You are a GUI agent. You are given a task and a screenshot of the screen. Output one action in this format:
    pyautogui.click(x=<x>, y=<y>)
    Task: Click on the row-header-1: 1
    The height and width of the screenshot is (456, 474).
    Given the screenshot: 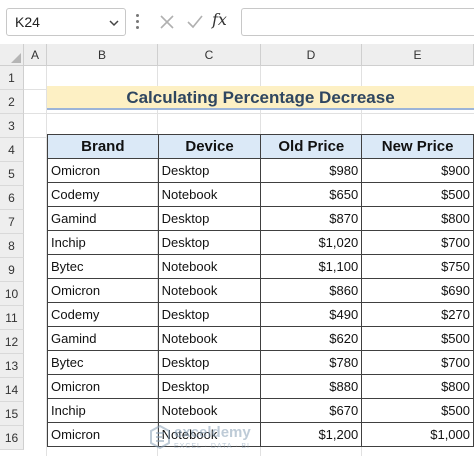 What is the action you would take?
    pyautogui.click(x=12, y=78)
    